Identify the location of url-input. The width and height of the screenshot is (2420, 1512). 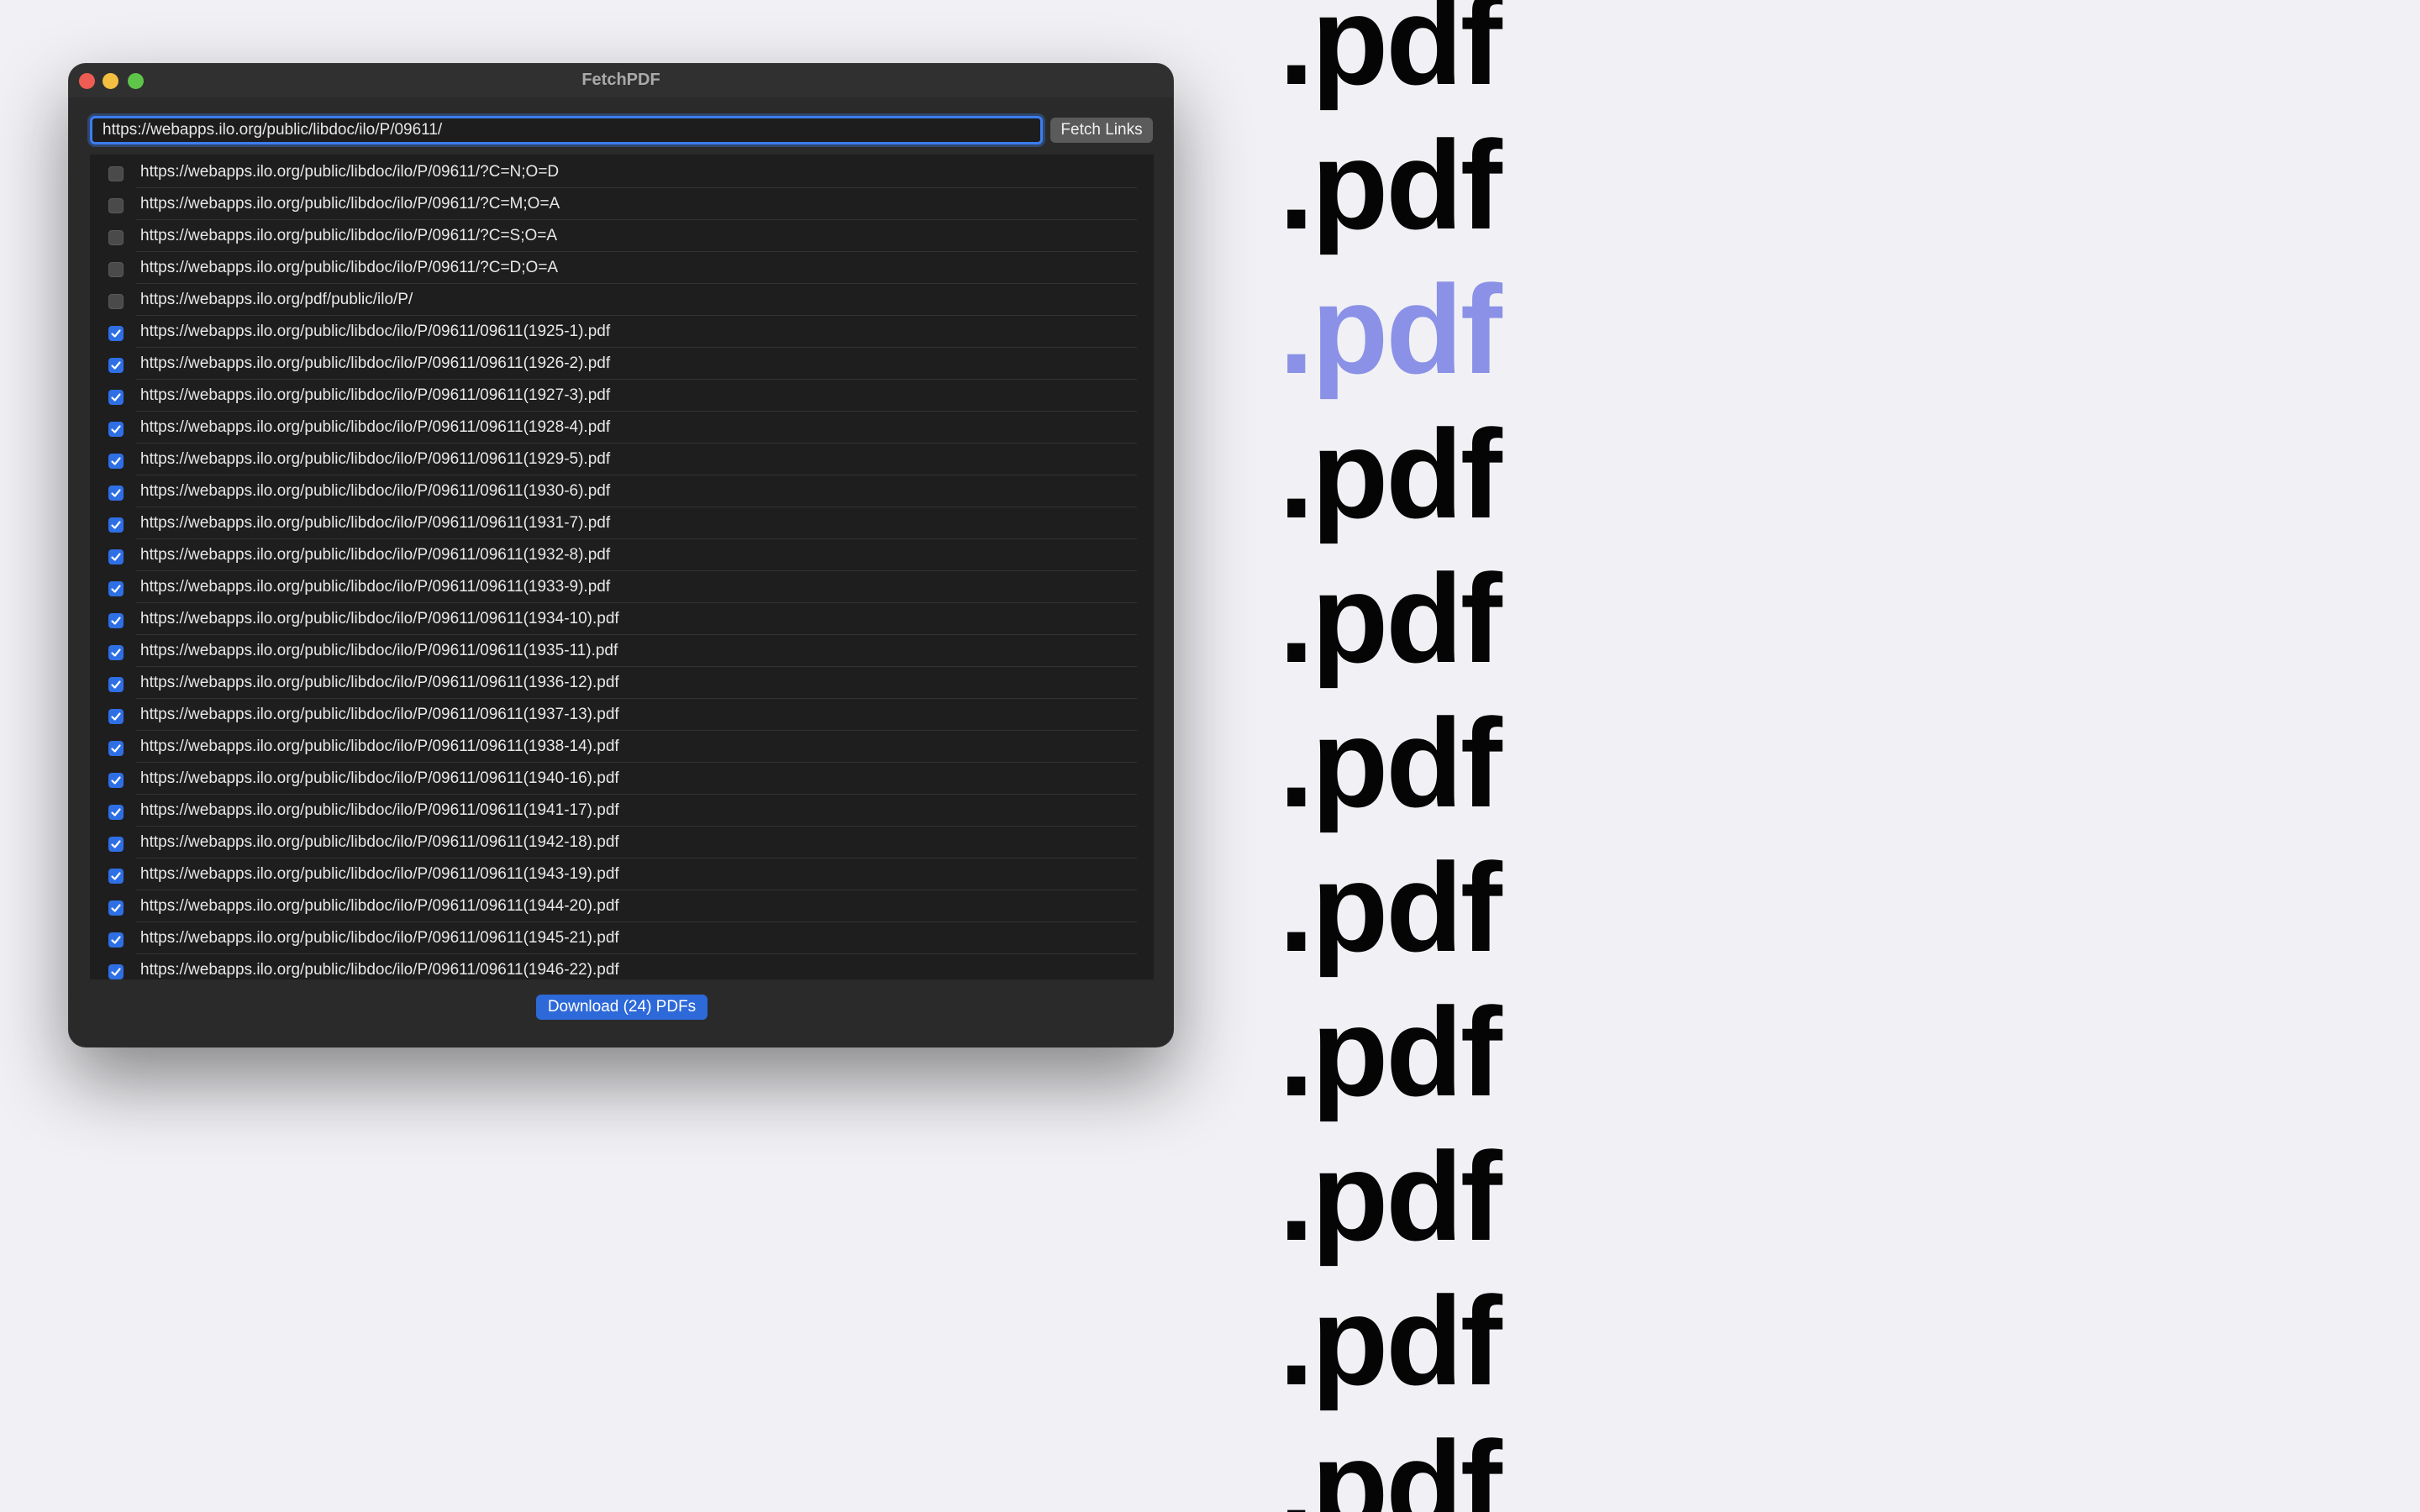
(567, 130).